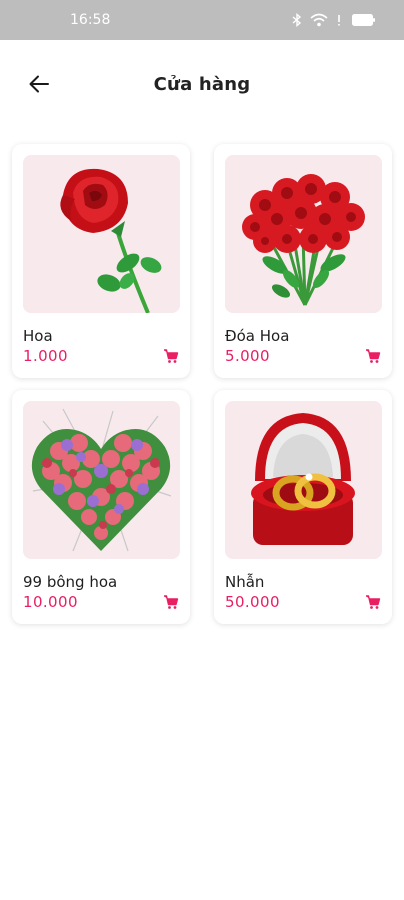  What do you see at coordinates (38, 336) in the screenshot?
I see `product-name: Hoa` at bounding box center [38, 336].